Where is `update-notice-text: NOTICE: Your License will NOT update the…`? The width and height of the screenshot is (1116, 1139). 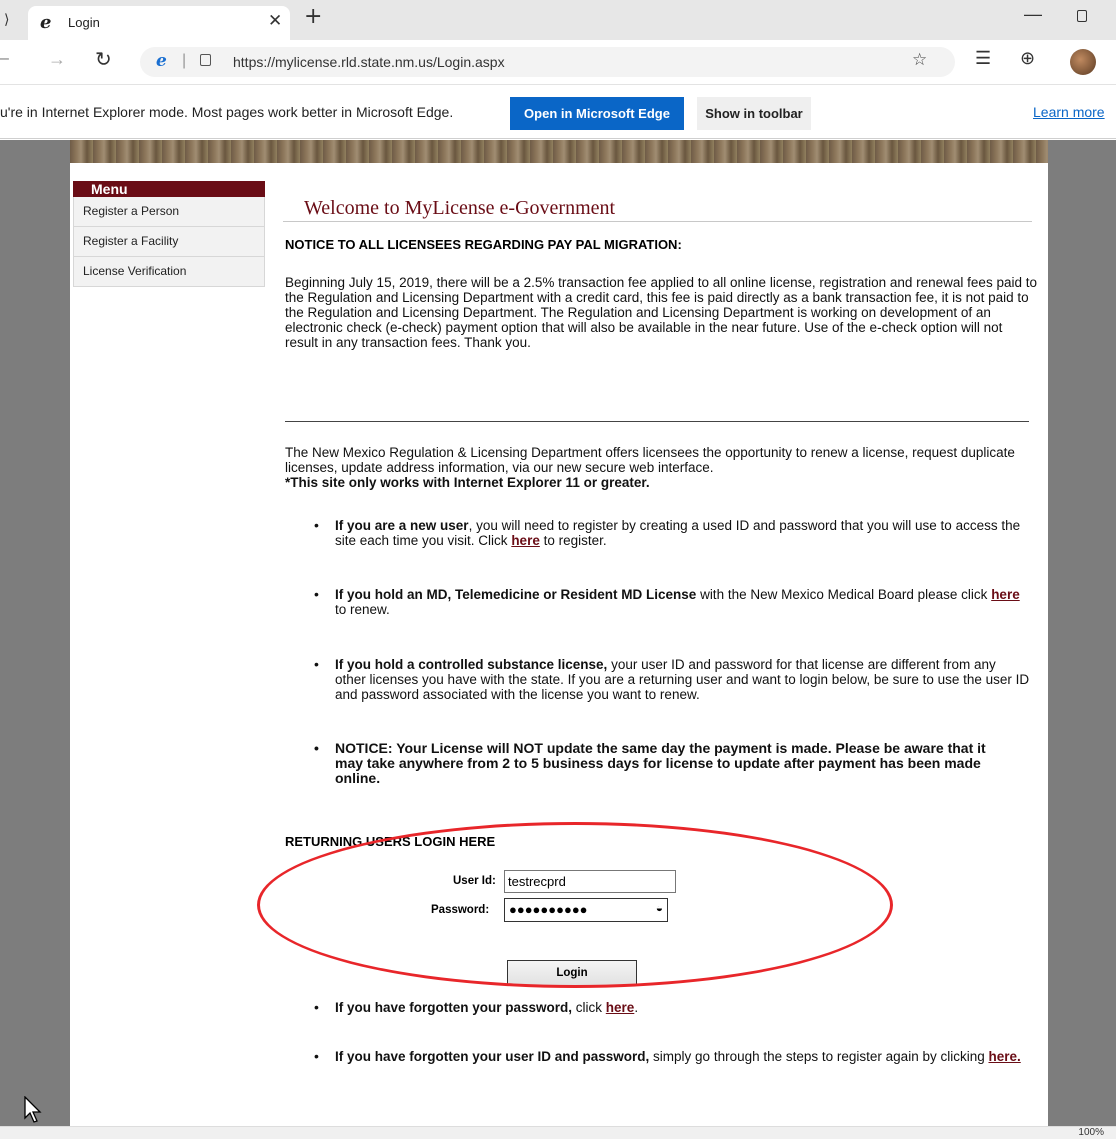 update-notice-text: NOTICE: Your License will NOT update the… is located at coordinates (660, 763).